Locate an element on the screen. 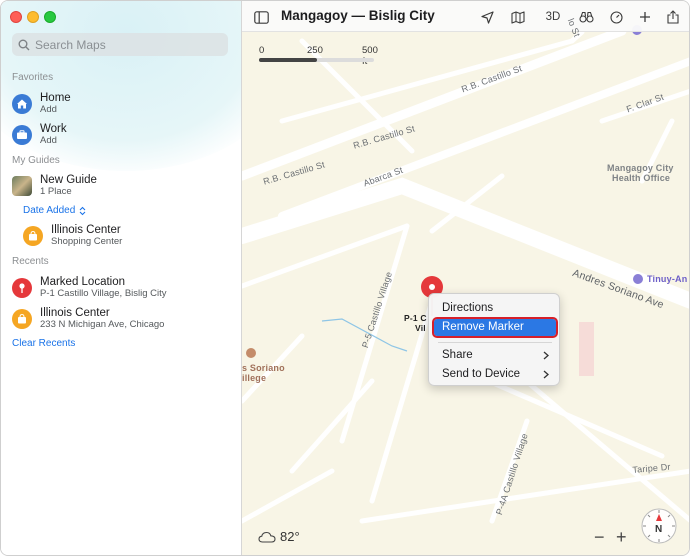 The image size is (690, 556). scale-bar: 0 250 500 ft is located at coordinates (318, 56).